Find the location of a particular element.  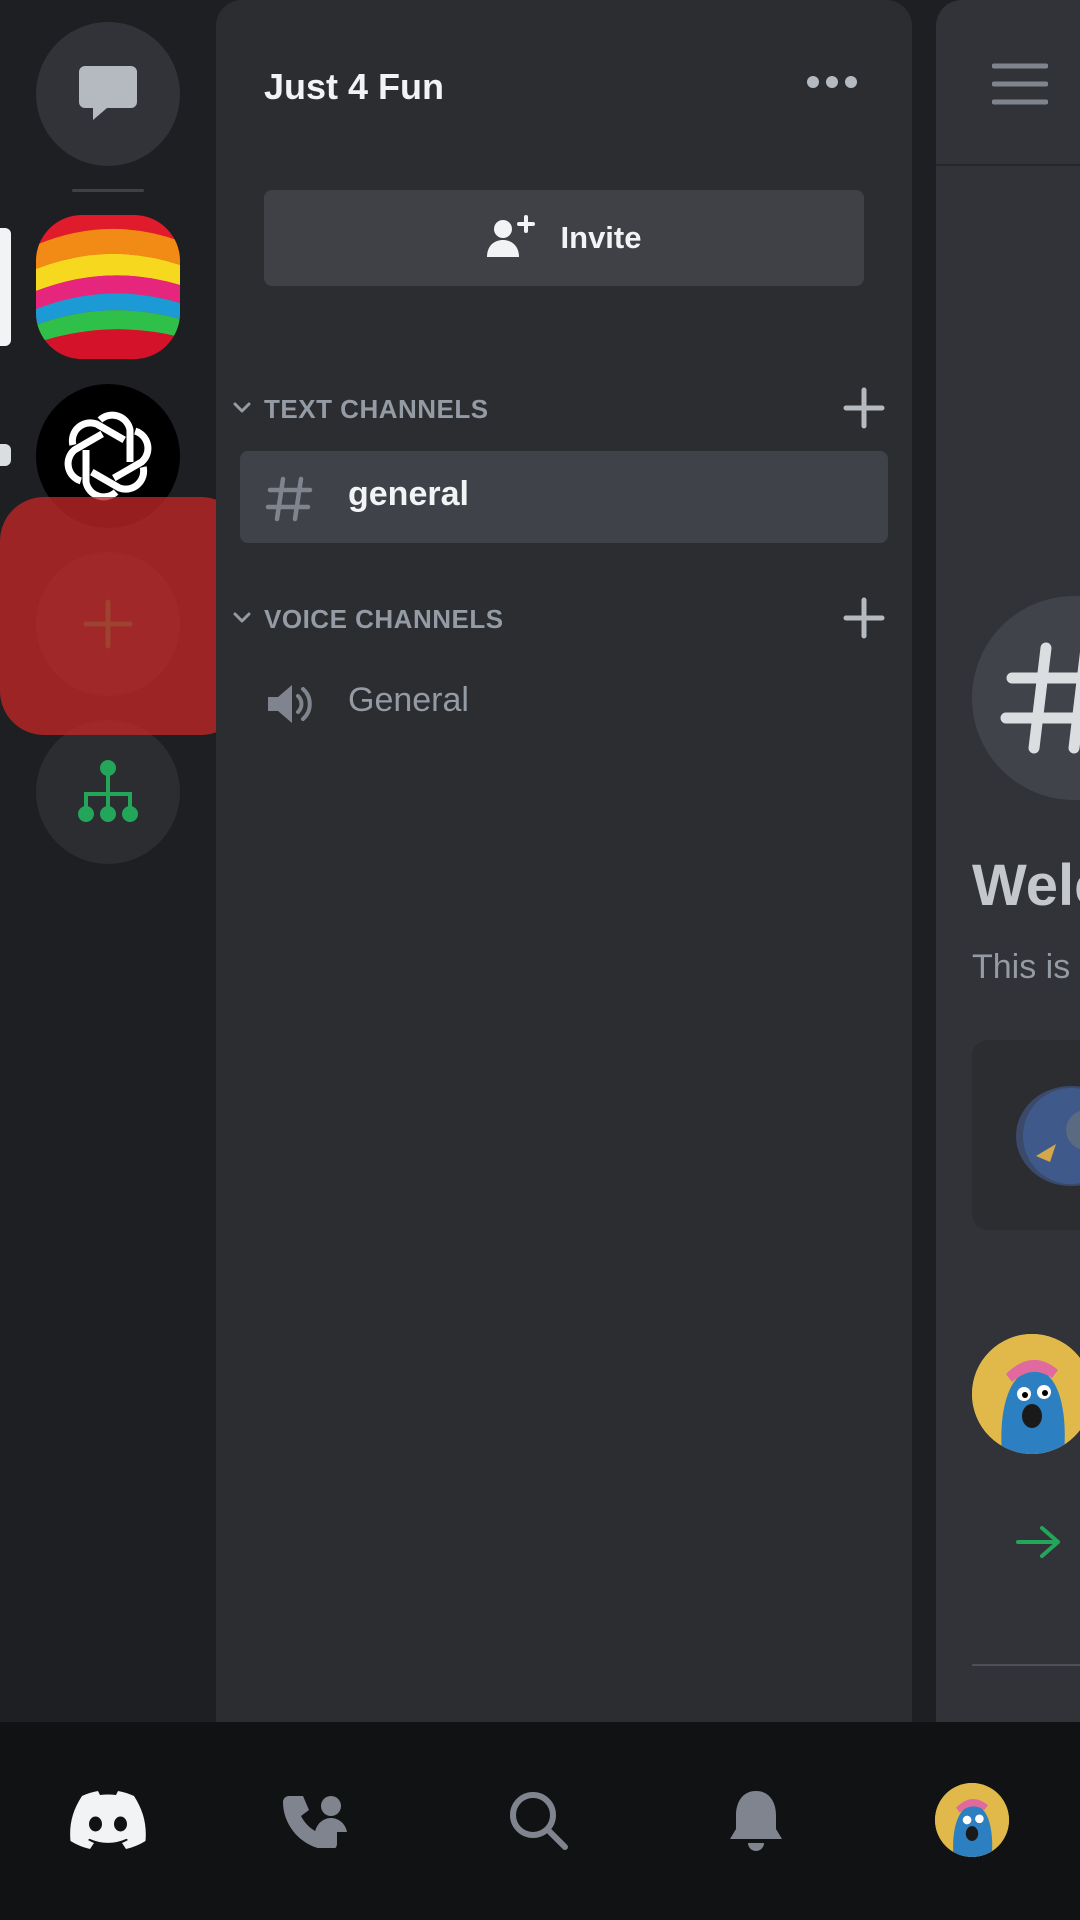

welcome-subtitle: This is is located at coordinates (1021, 967).